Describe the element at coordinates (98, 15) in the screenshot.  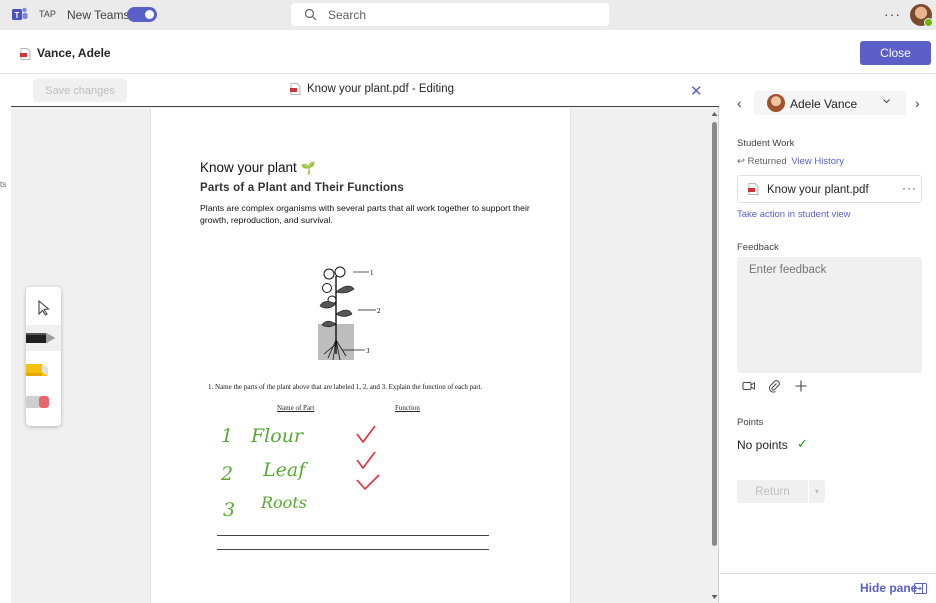
I see `new-teams-label: New Teams` at that location.